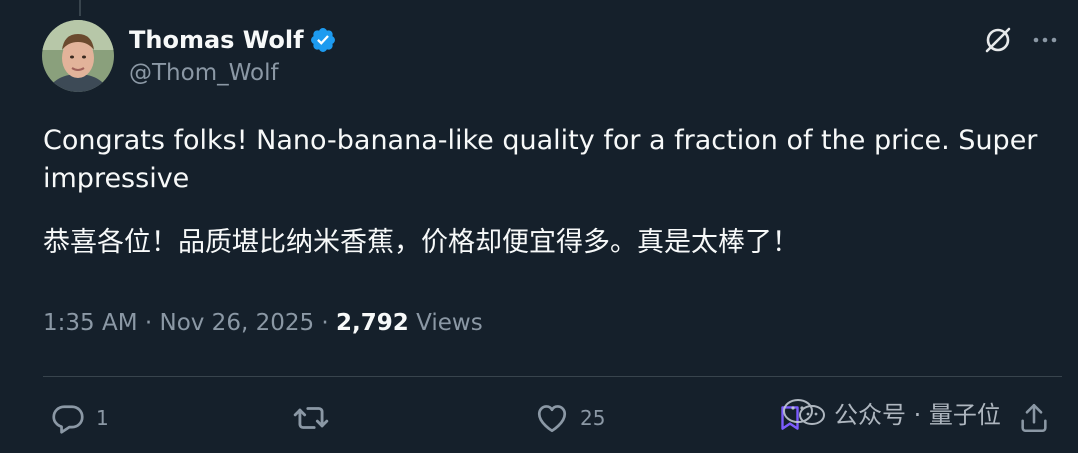 The height and width of the screenshot is (453, 1078). What do you see at coordinates (68, 418) in the screenshot?
I see `reply-icon` at bounding box center [68, 418].